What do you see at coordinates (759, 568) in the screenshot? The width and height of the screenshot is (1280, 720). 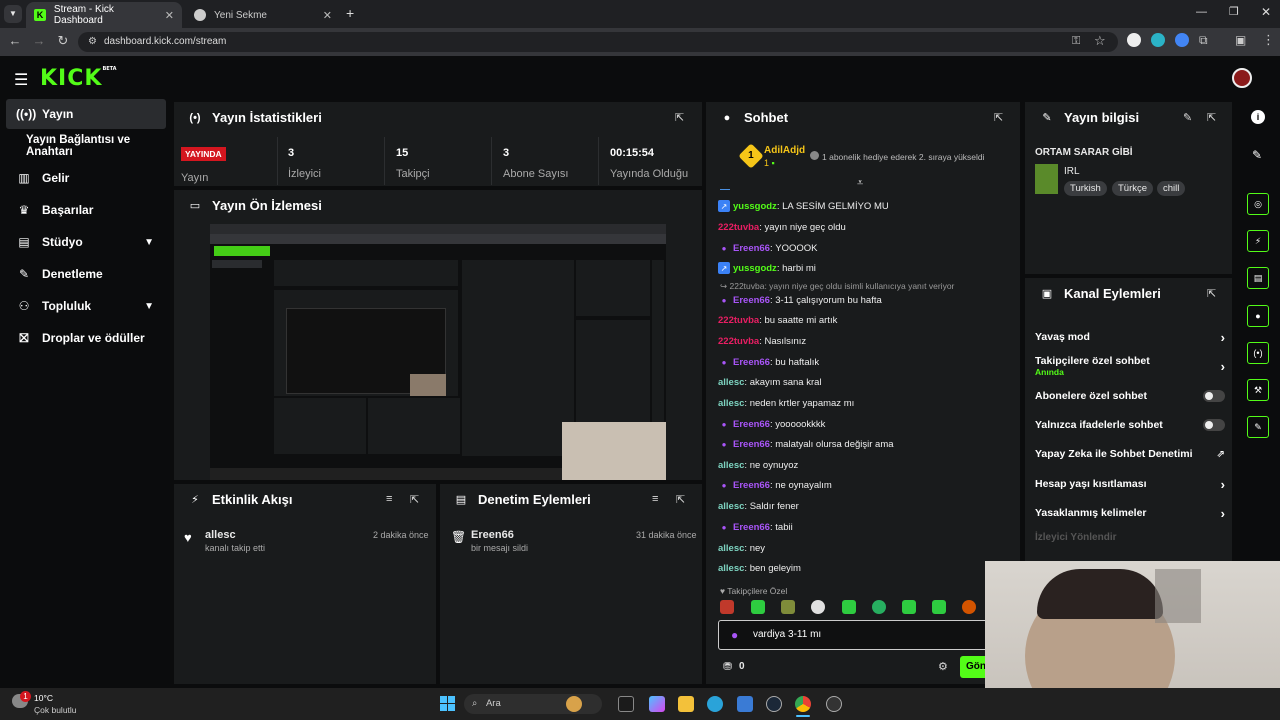 I see `chat-message: allesc: ben geleyim` at bounding box center [759, 568].